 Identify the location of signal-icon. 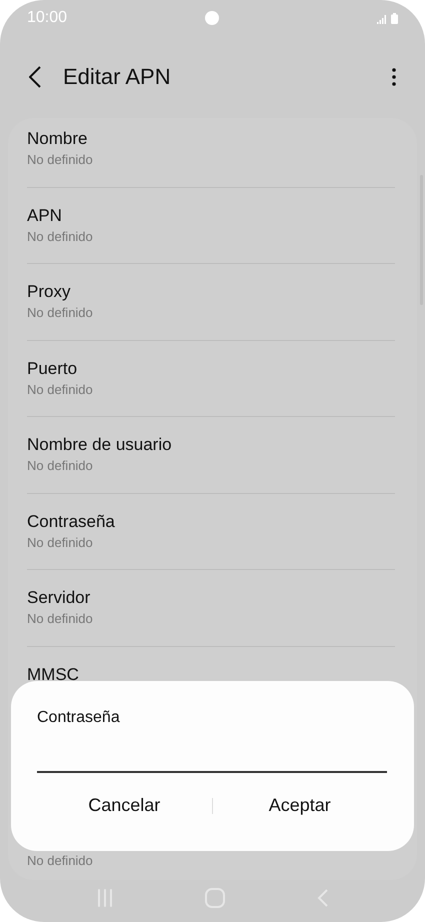
(382, 19).